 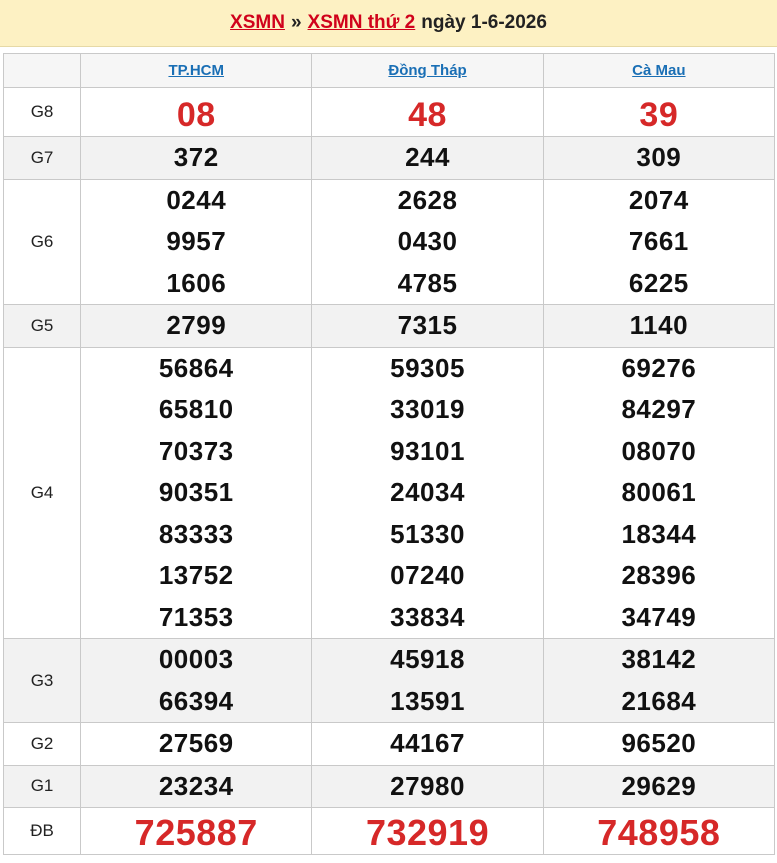 I want to click on result-cell: 59305 33019 93101 24034 51330 07240 33834, so click(x=427, y=492).